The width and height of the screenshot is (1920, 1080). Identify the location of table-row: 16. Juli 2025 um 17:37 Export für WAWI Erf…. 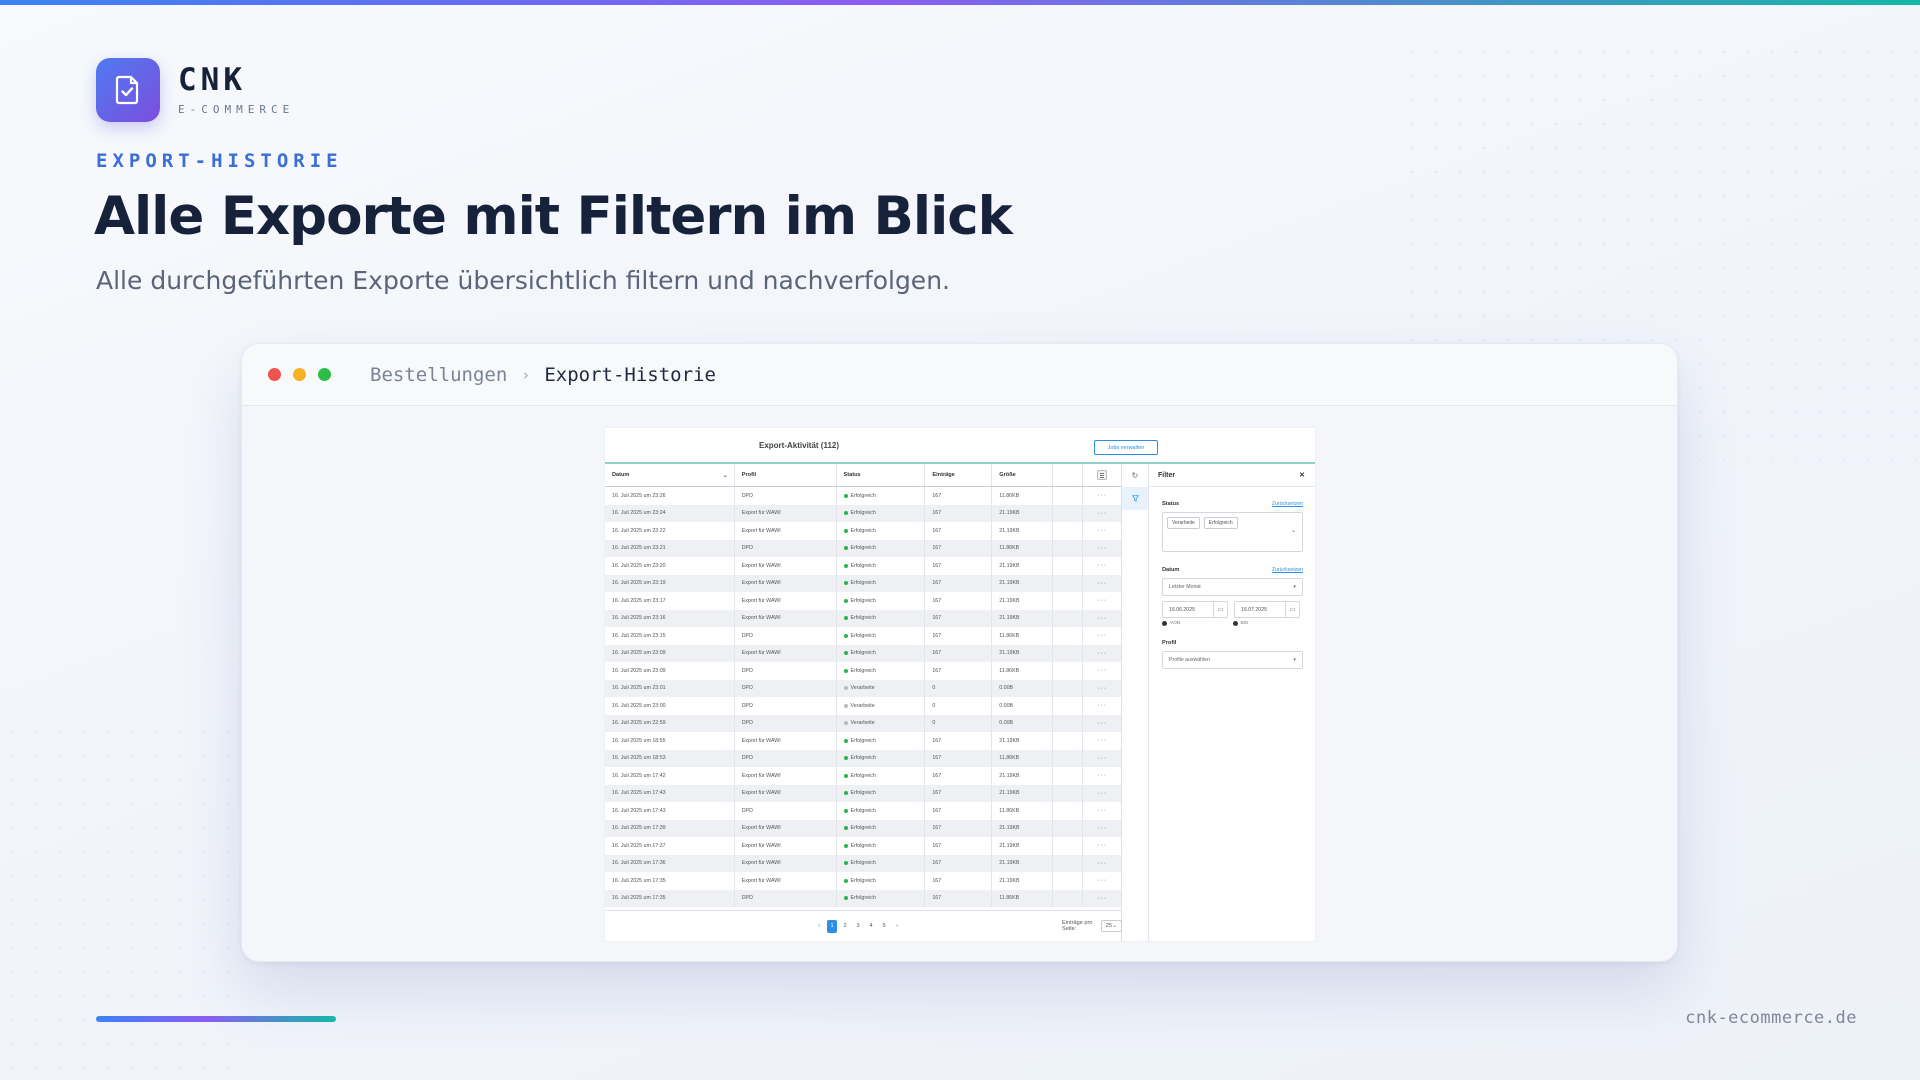
(863, 846).